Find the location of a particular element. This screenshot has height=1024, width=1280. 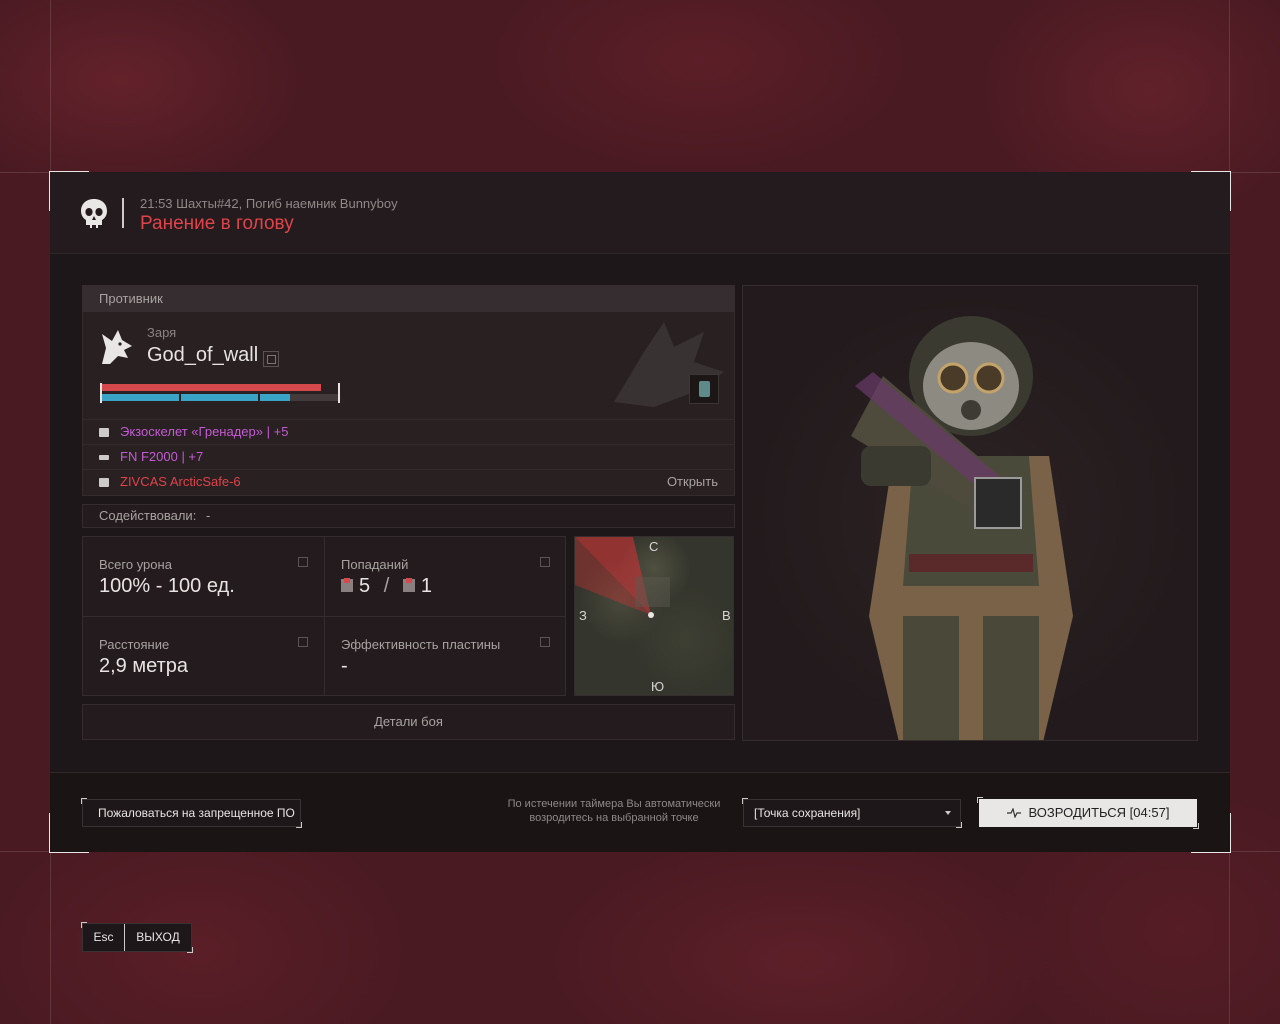

header-separator is located at coordinates (123, 213).